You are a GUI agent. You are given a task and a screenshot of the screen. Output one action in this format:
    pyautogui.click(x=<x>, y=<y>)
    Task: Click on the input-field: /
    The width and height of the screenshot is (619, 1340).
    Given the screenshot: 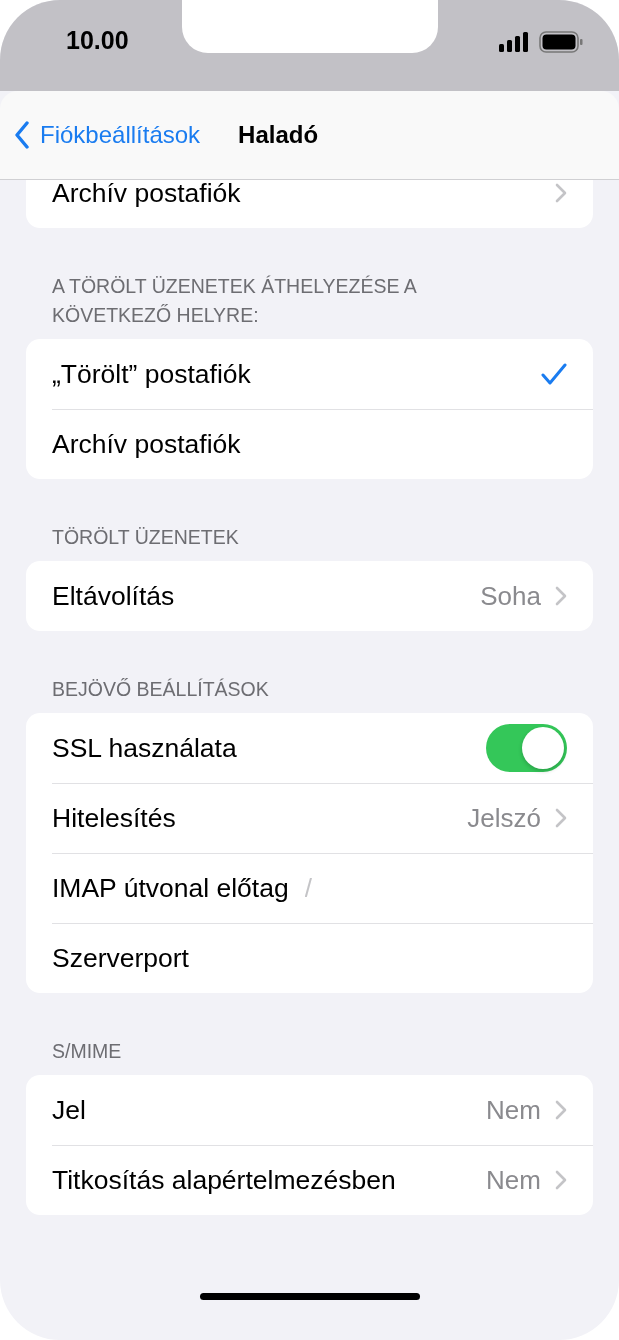 What is the action you would take?
    pyautogui.click(x=434, y=888)
    